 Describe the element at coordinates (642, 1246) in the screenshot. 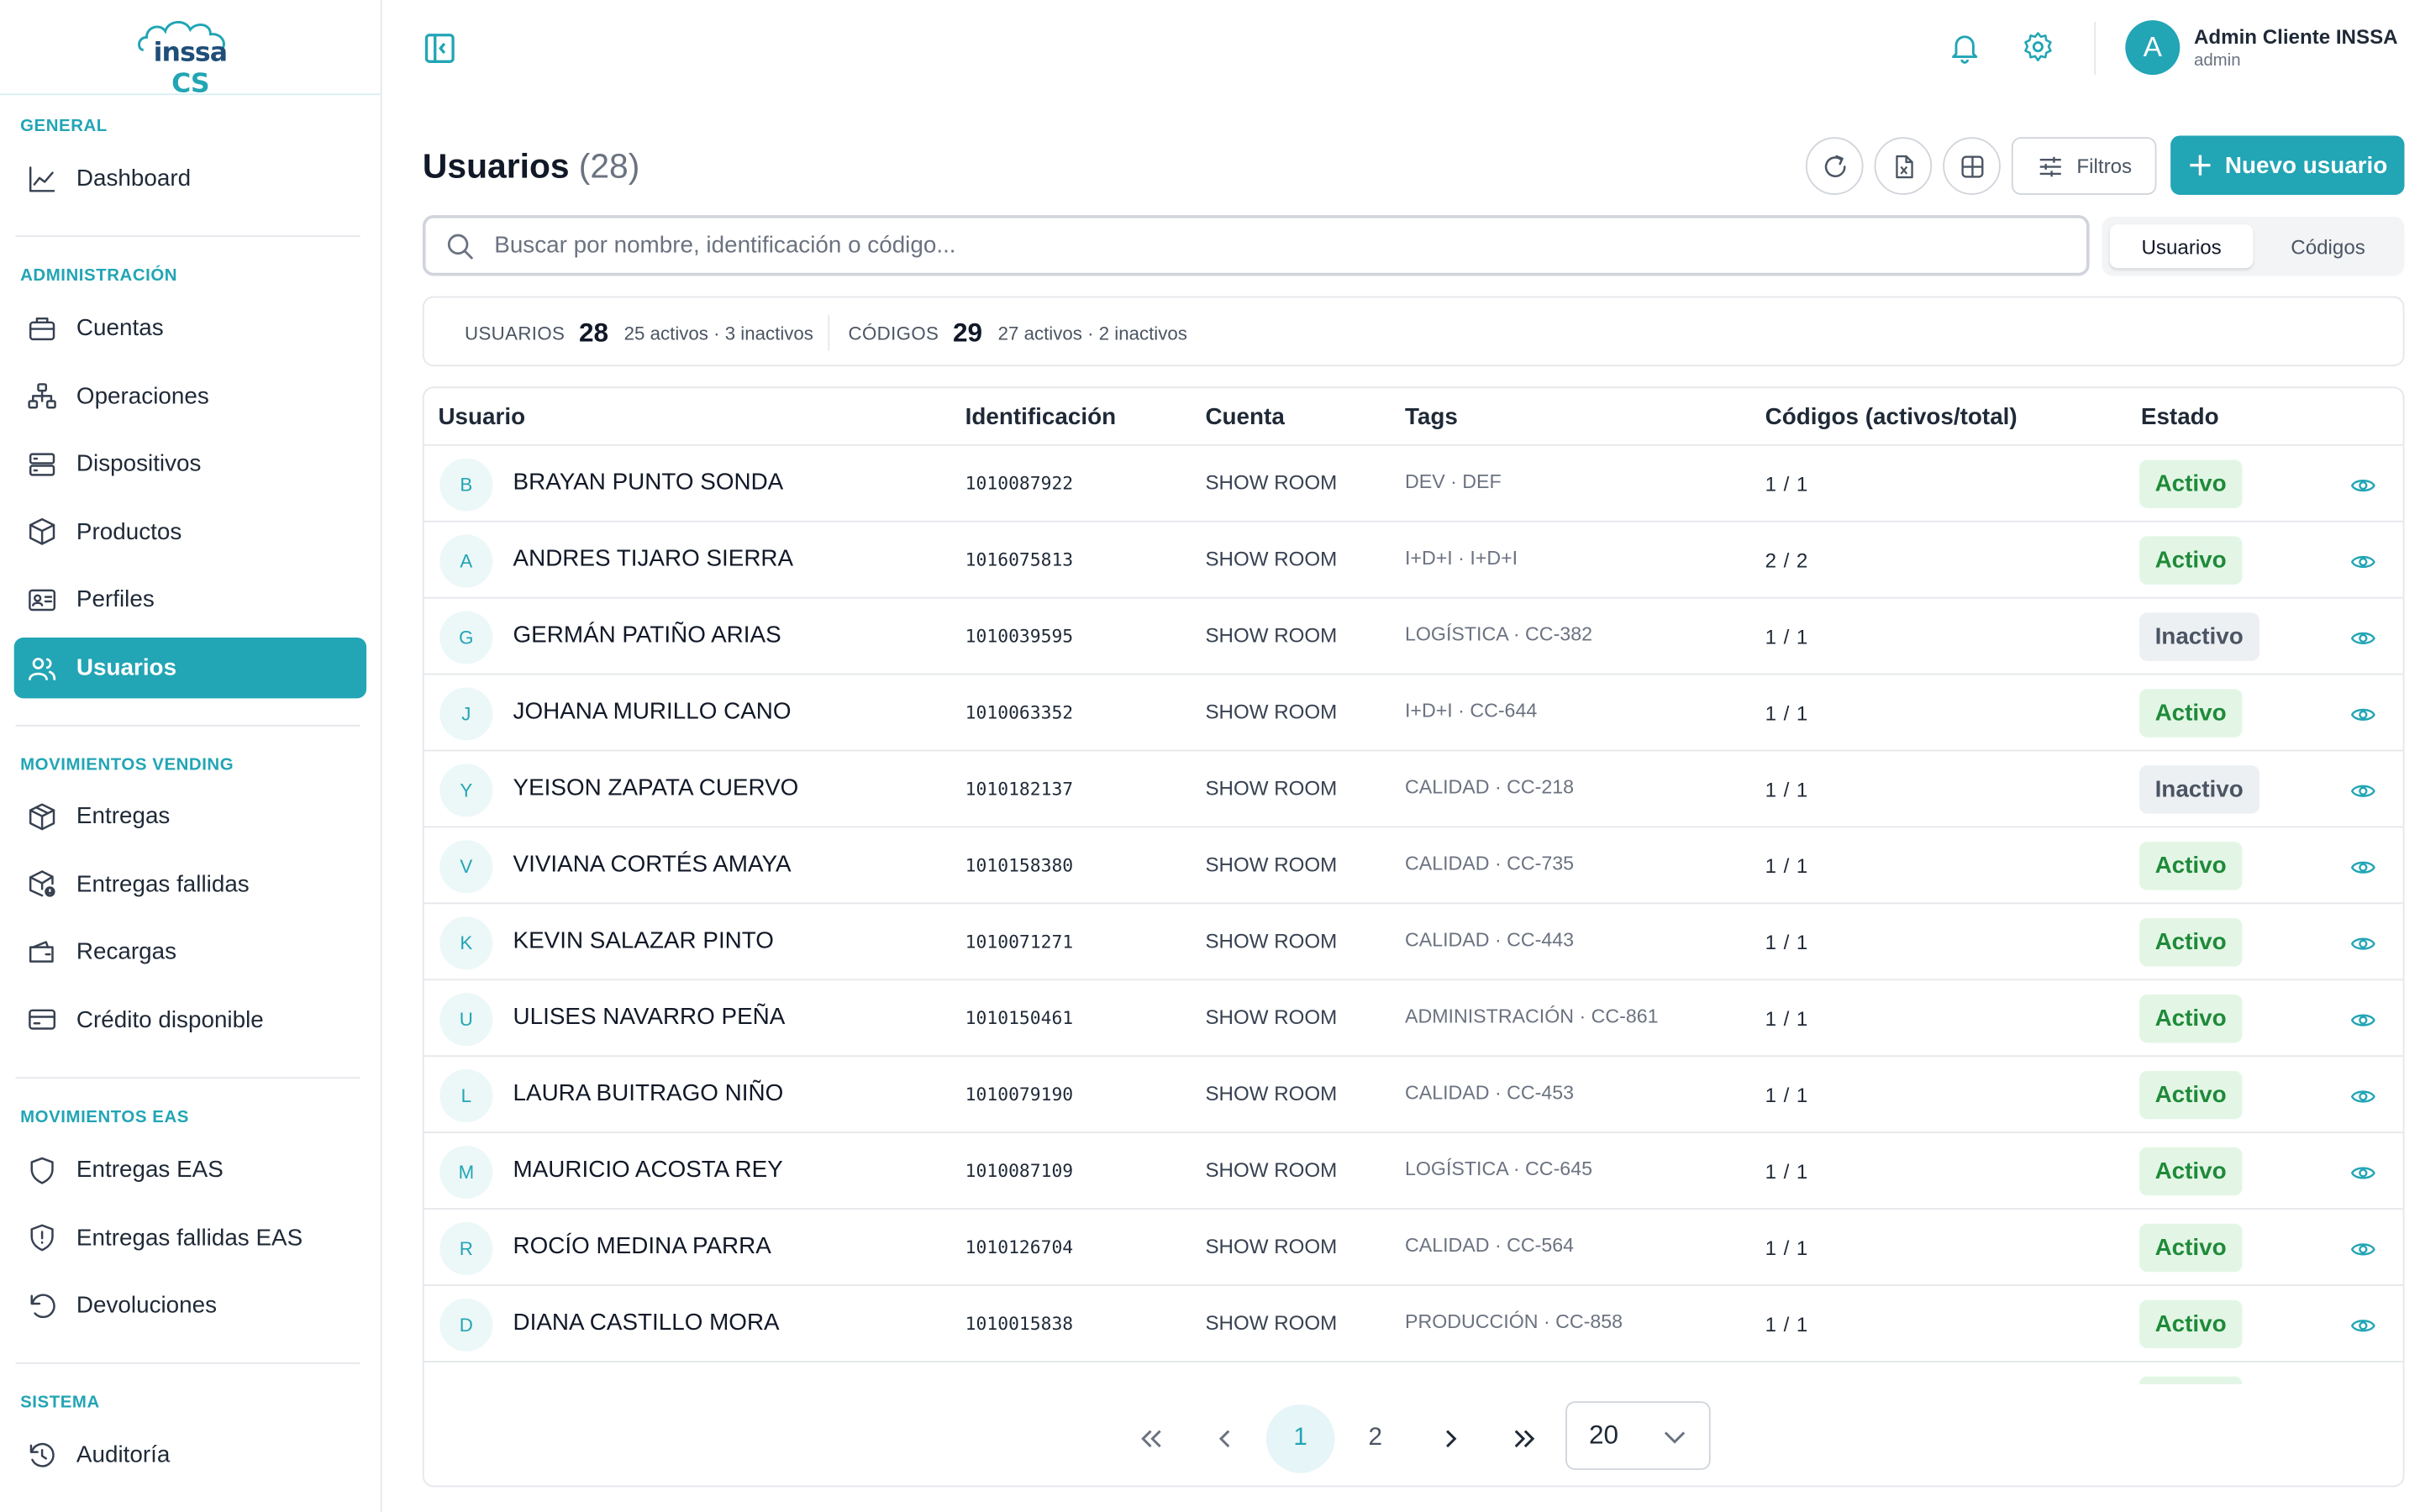

I see `user-name-cell: ROCÍO MEDINA PARRA` at that location.